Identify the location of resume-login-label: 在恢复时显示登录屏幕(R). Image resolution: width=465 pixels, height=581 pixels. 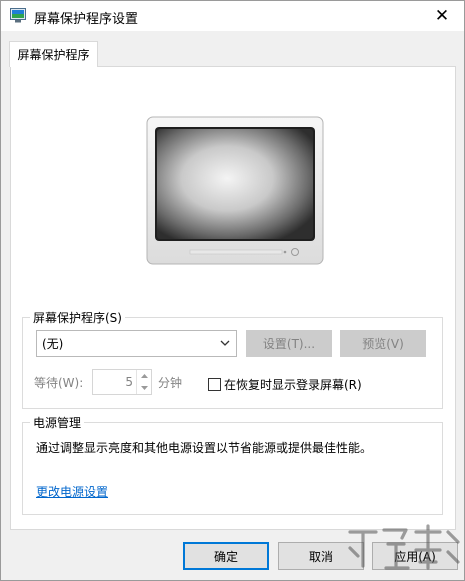
(293, 384).